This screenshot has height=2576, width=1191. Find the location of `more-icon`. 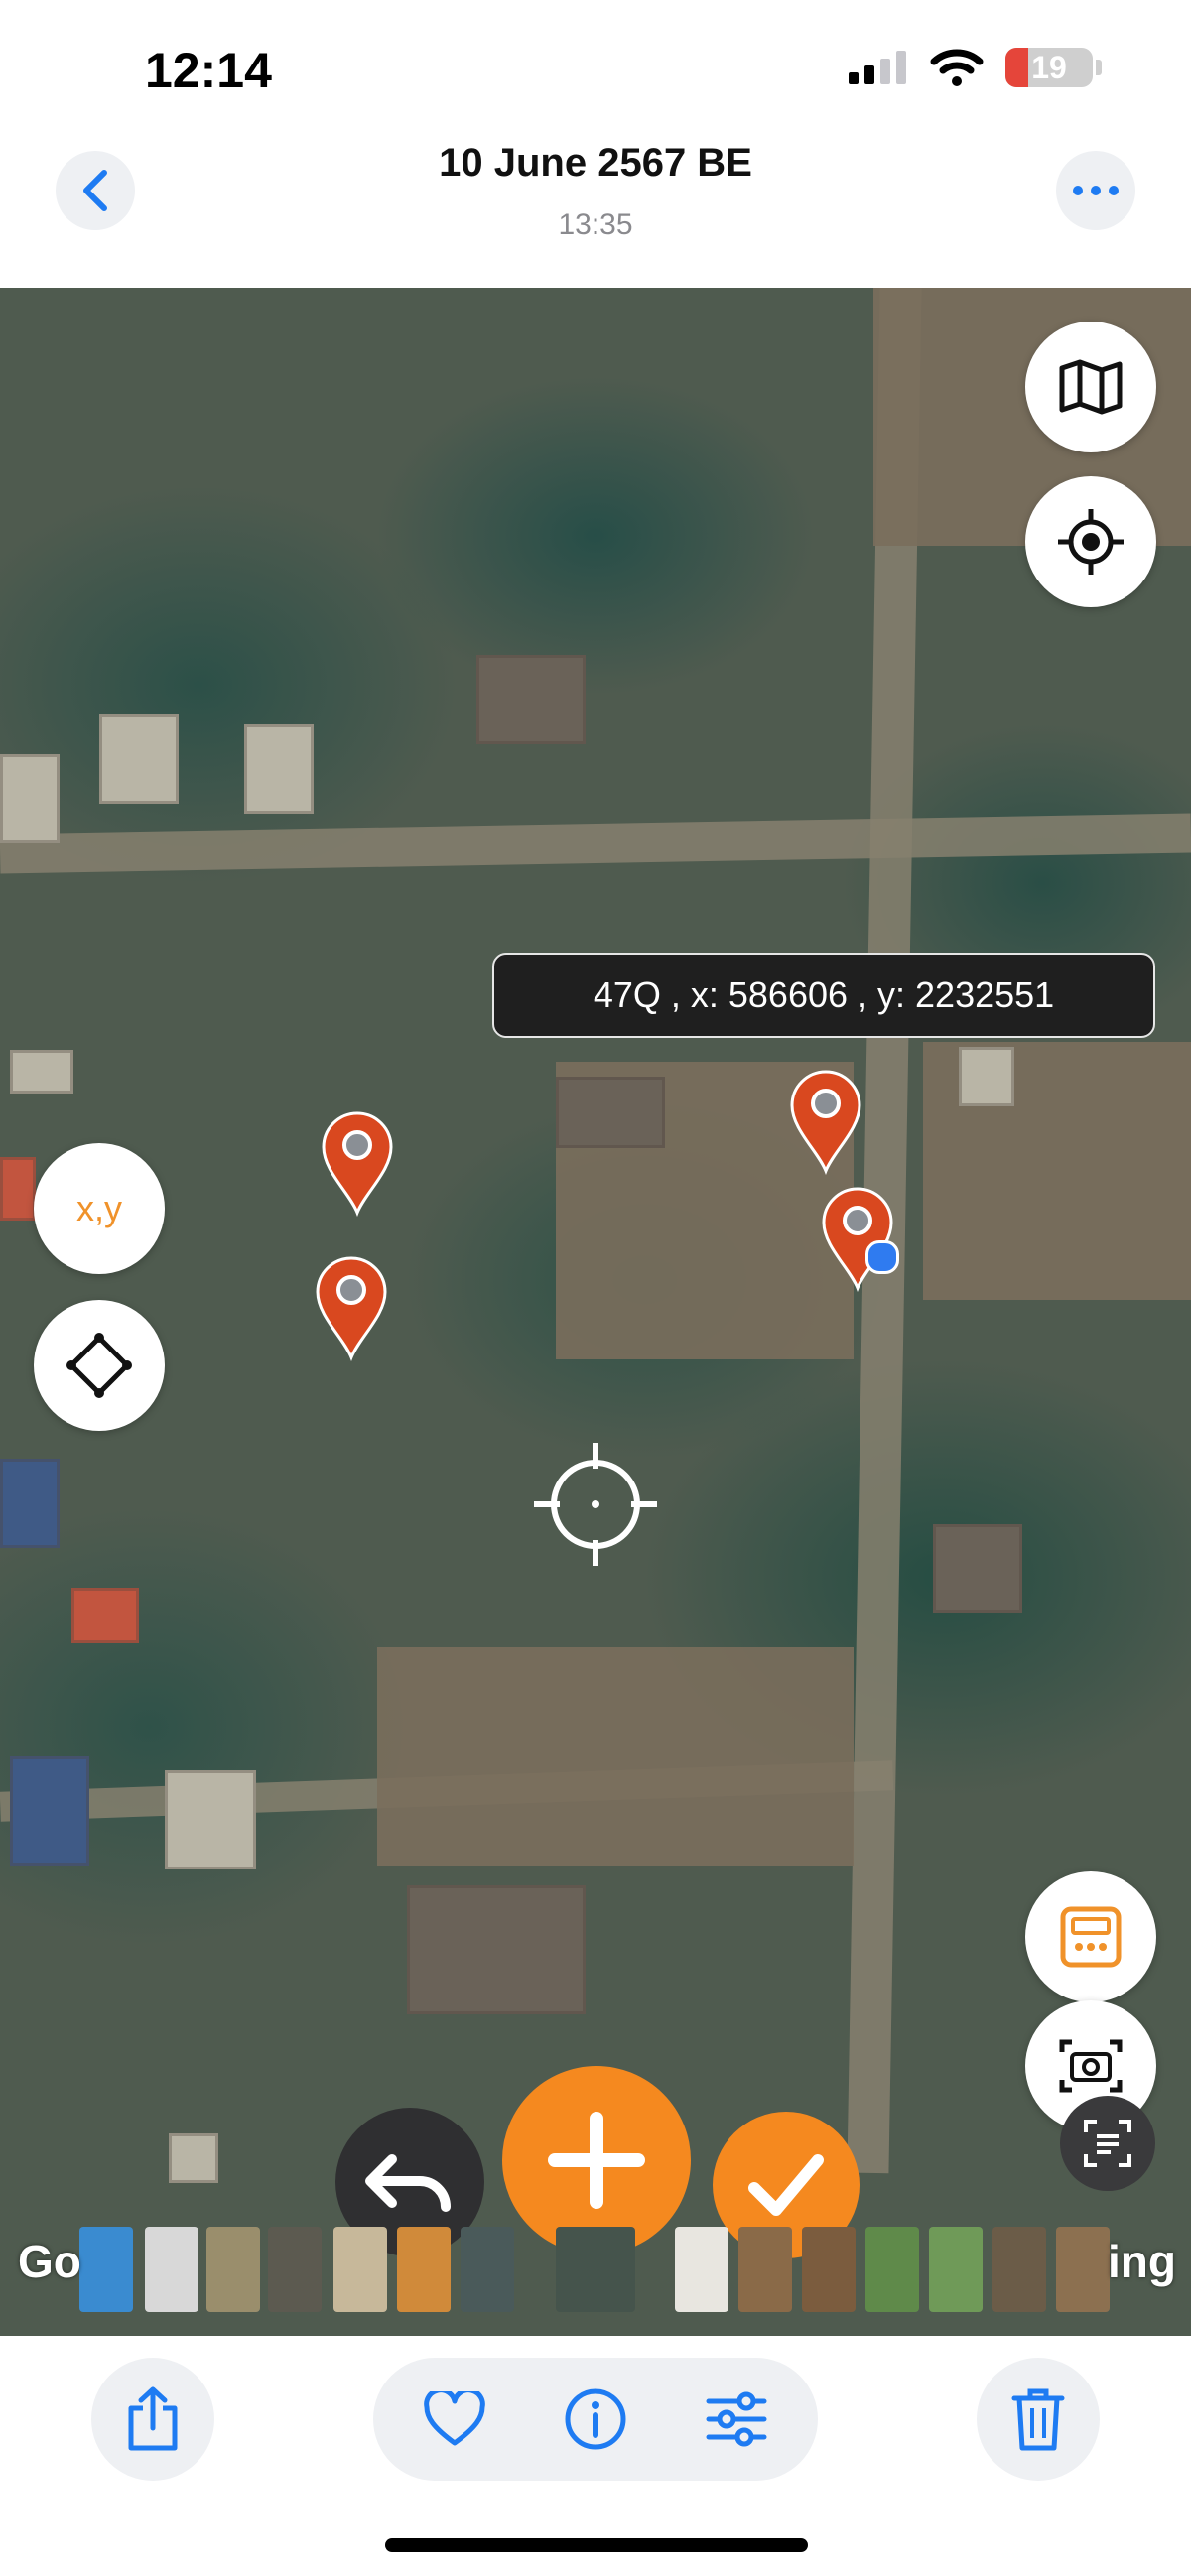

more-icon is located at coordinates (1096, 191).